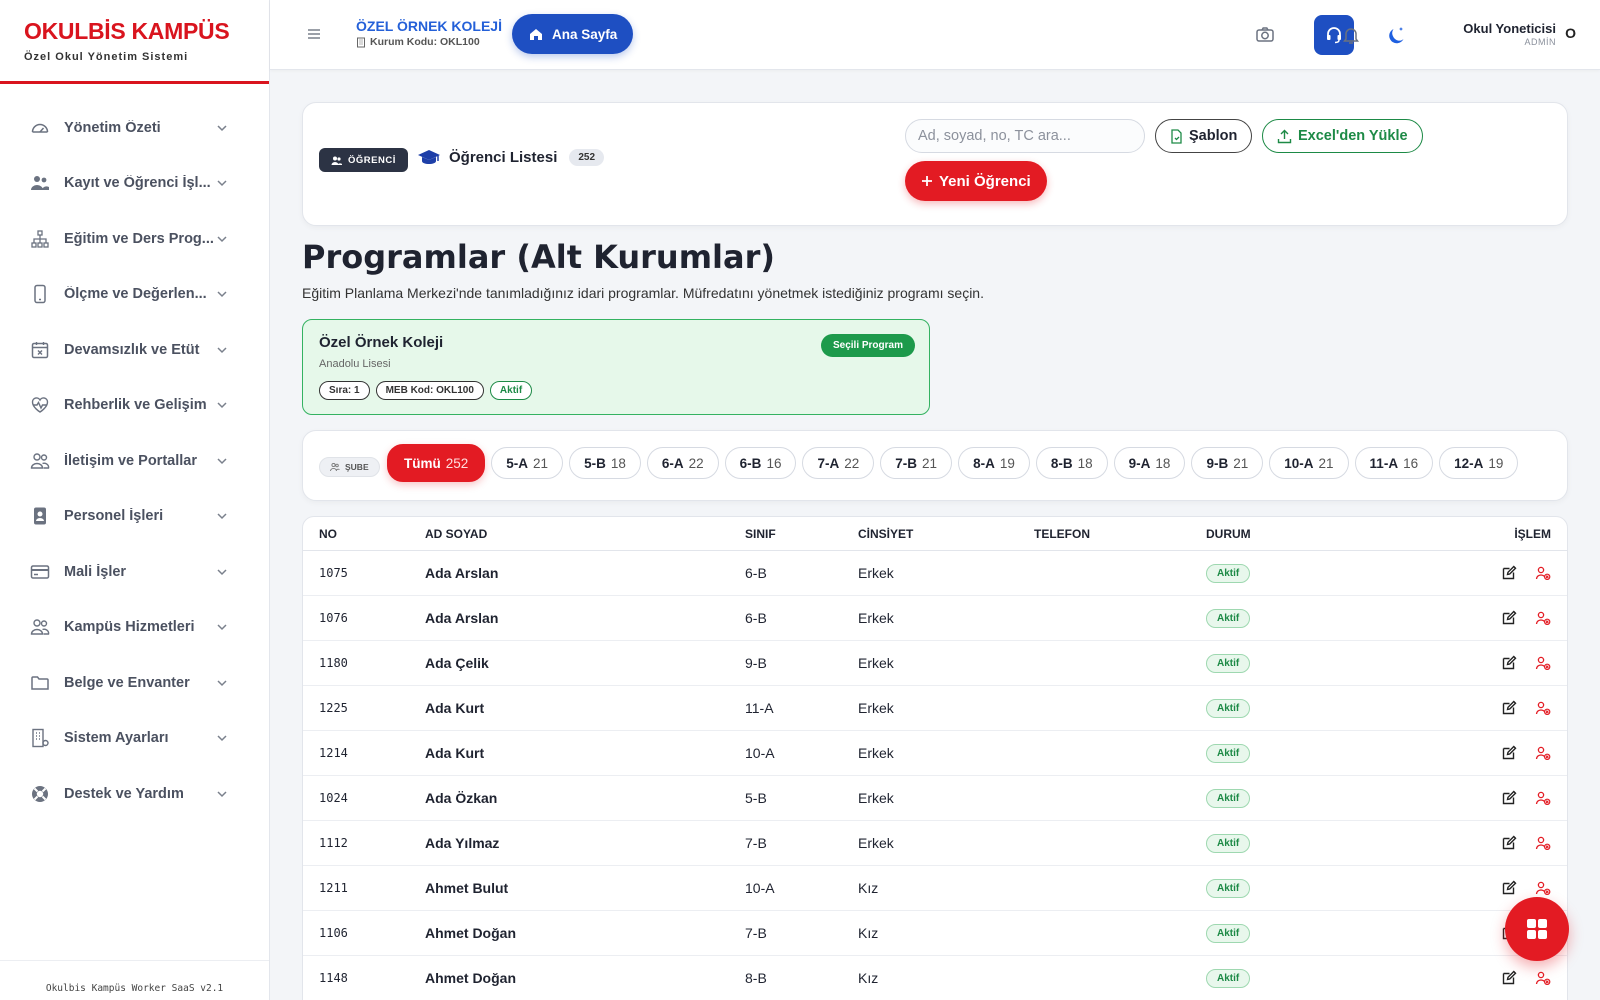  What do you see at coordinates (1336, 708) in the screenshot?
I see `status-cell: Aktif` at bounding box center [1336, 708].